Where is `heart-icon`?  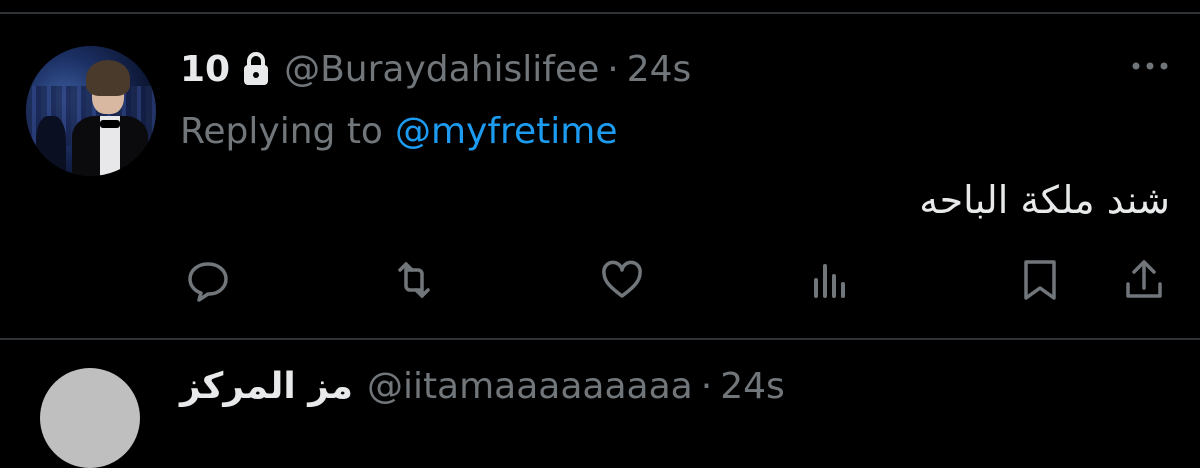
heart-icon is located at coordinates (622, 279).